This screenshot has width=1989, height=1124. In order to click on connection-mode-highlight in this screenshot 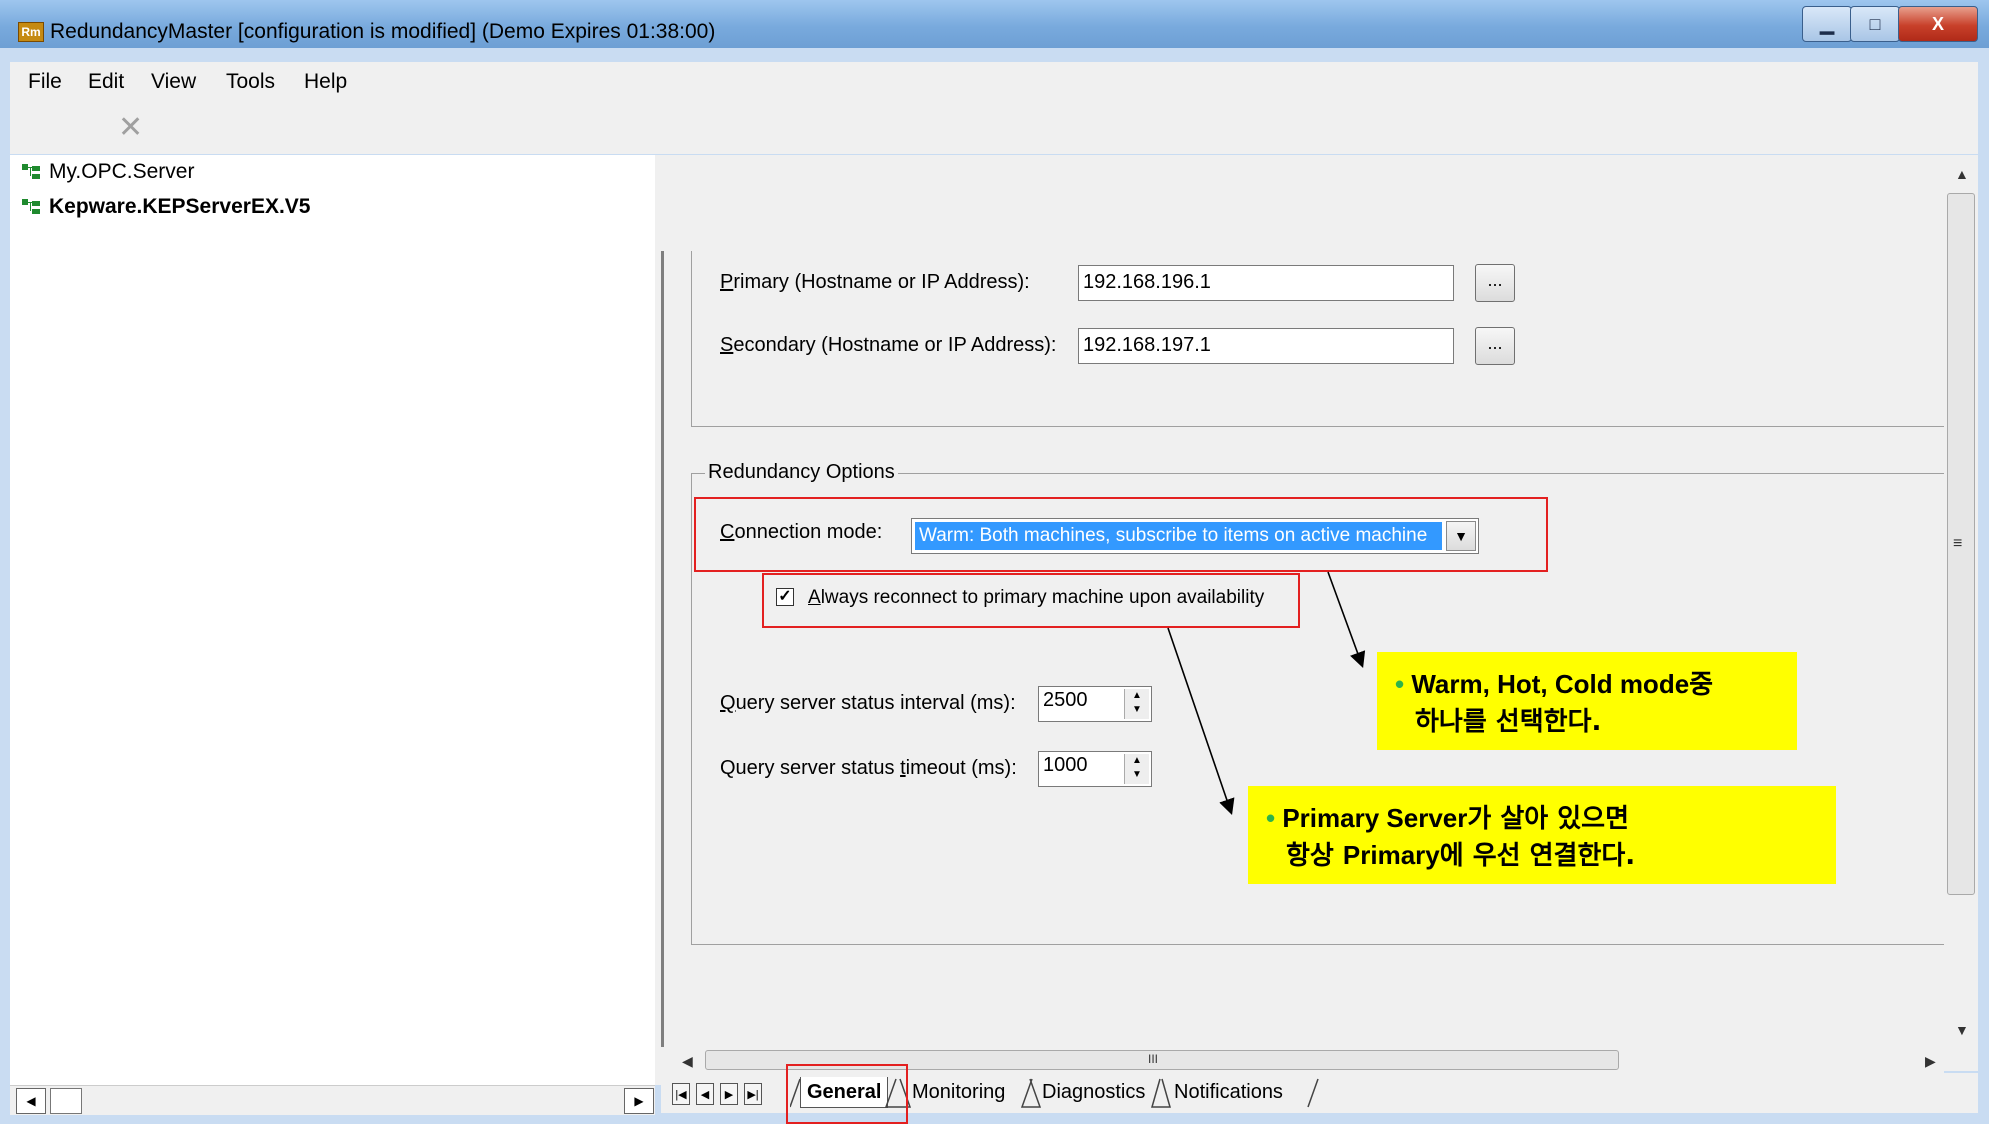, I will do `click(1121, 534)`.